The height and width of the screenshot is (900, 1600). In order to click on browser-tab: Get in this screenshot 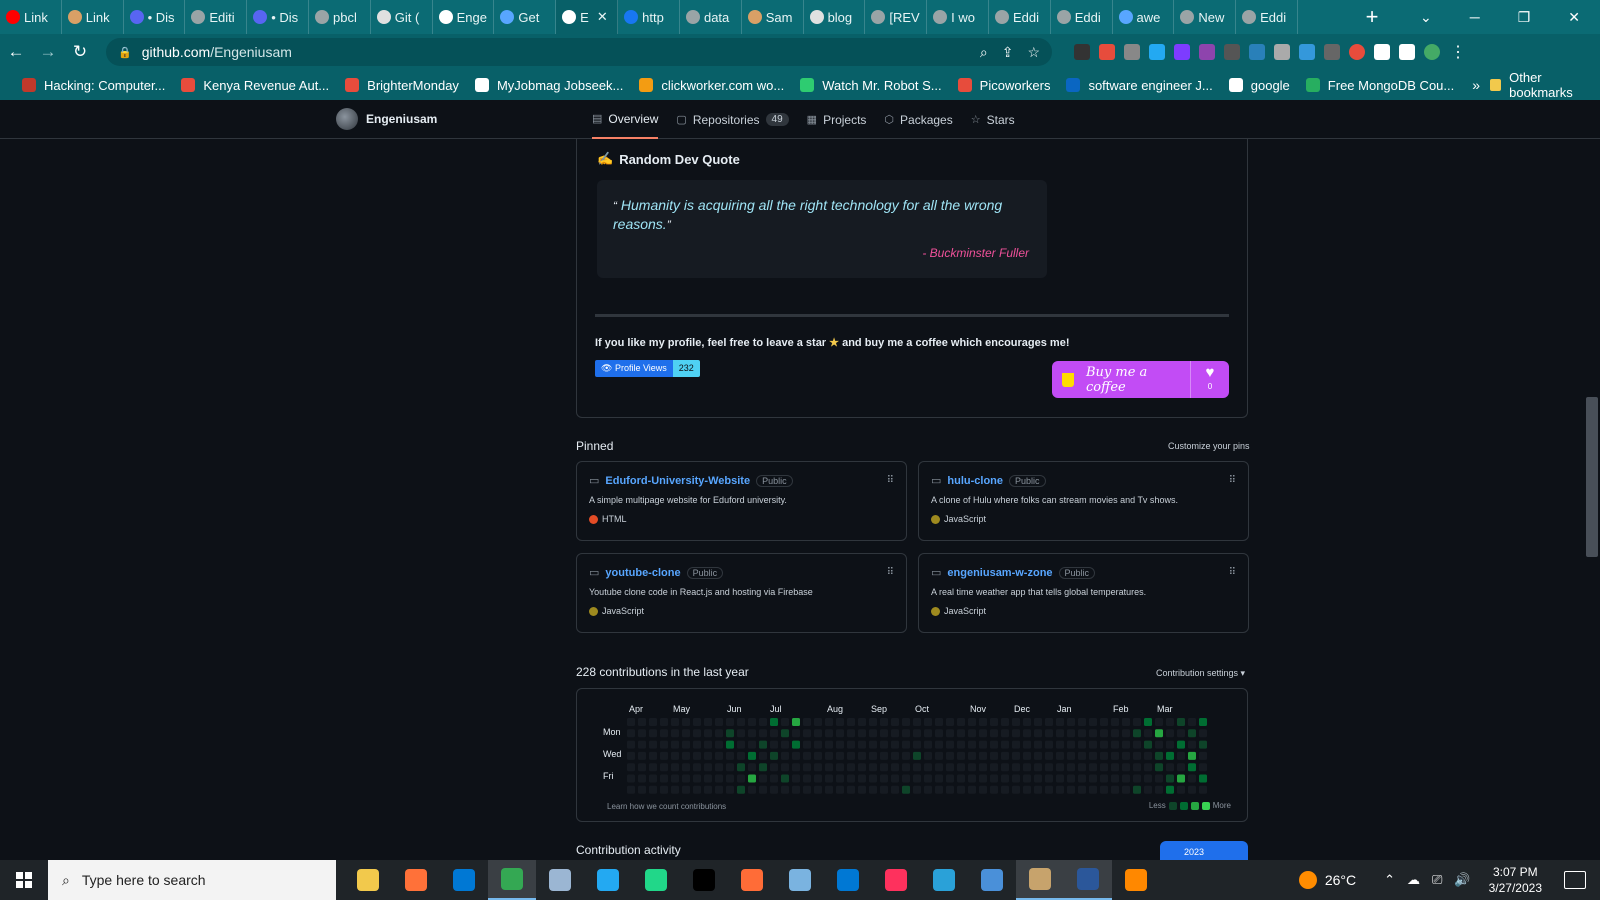, I will do `click(525, 17)`.